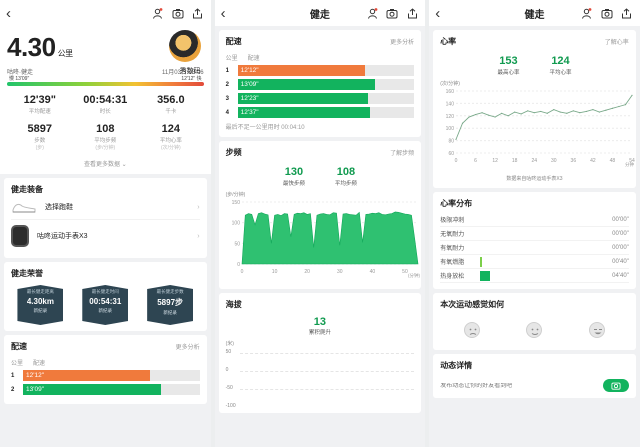 The width and height of the screenshot is (640, 447). I want to click on x-tick-label: 12, so click(496, 161).